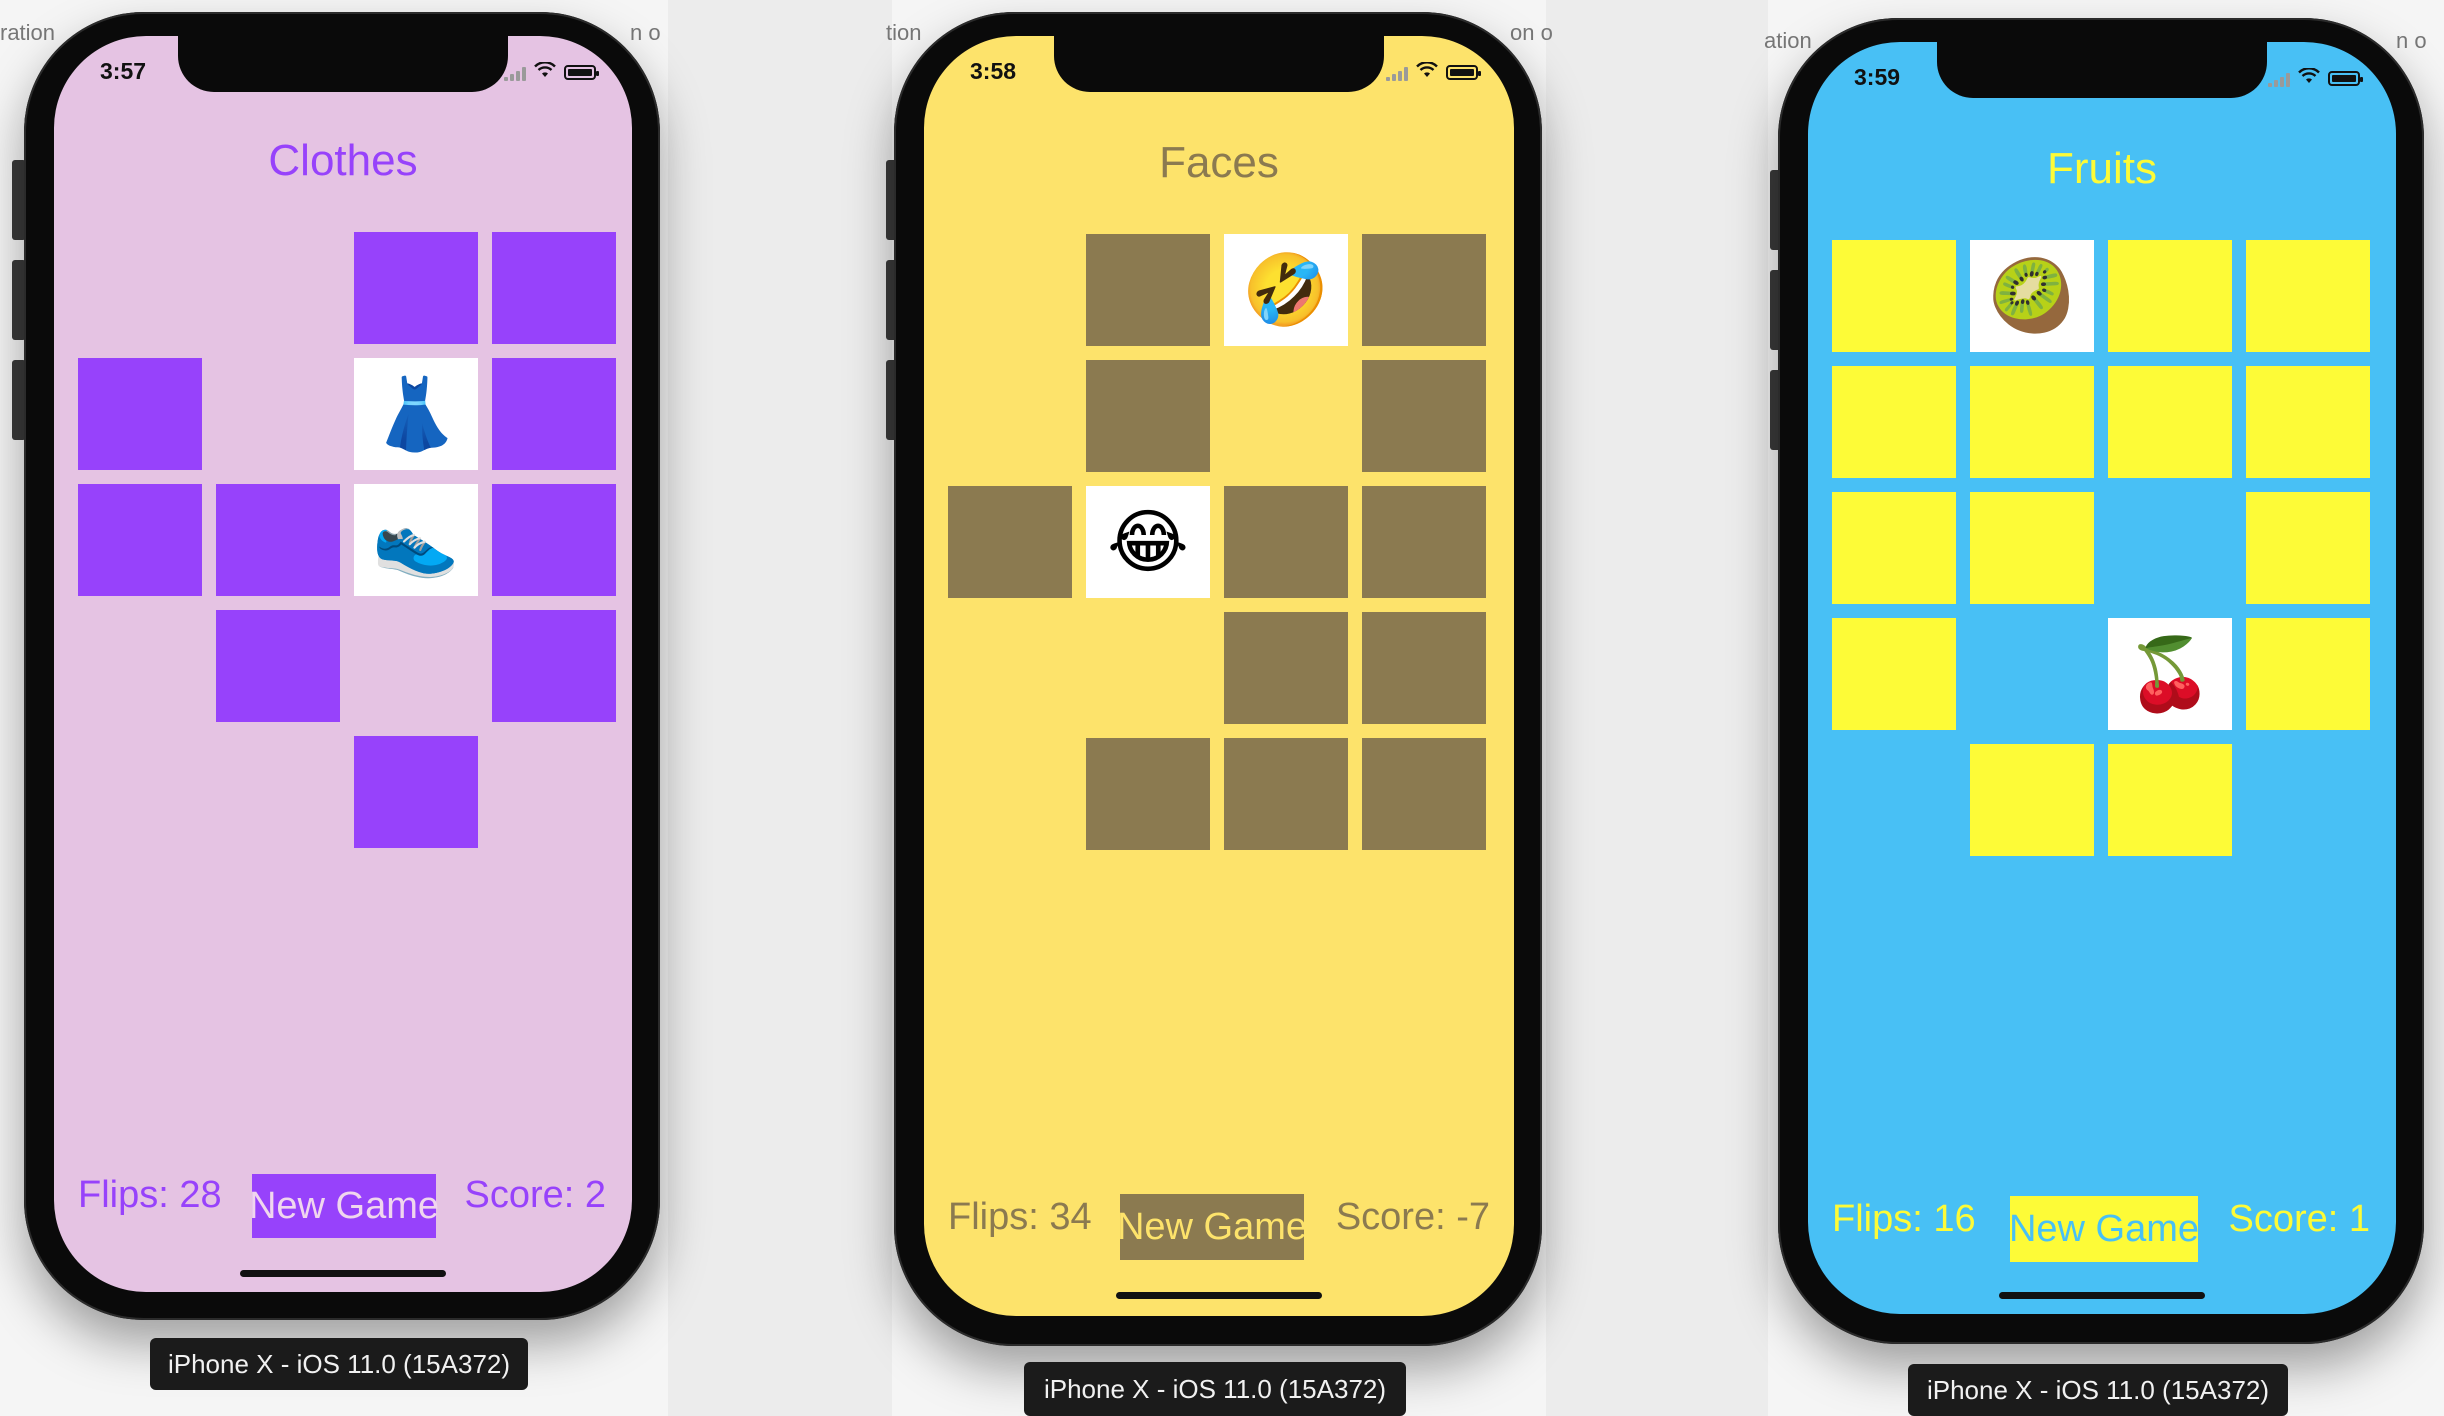 The height and width of the screenshot is (1416, 2444). Describe the element at coordinates (1412, 1217) in the screenshot. I see `score-label: Score: -7` at that location.